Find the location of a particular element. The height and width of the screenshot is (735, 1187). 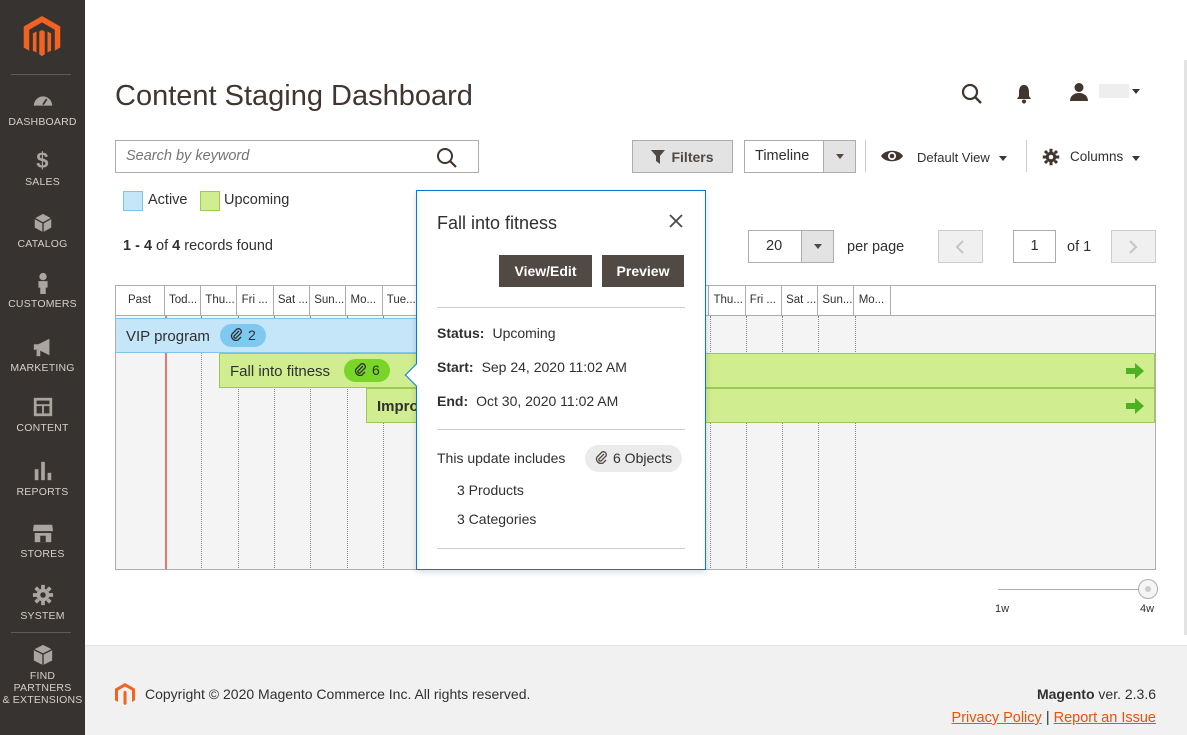

person-icon is located at coordinates (42, 283).